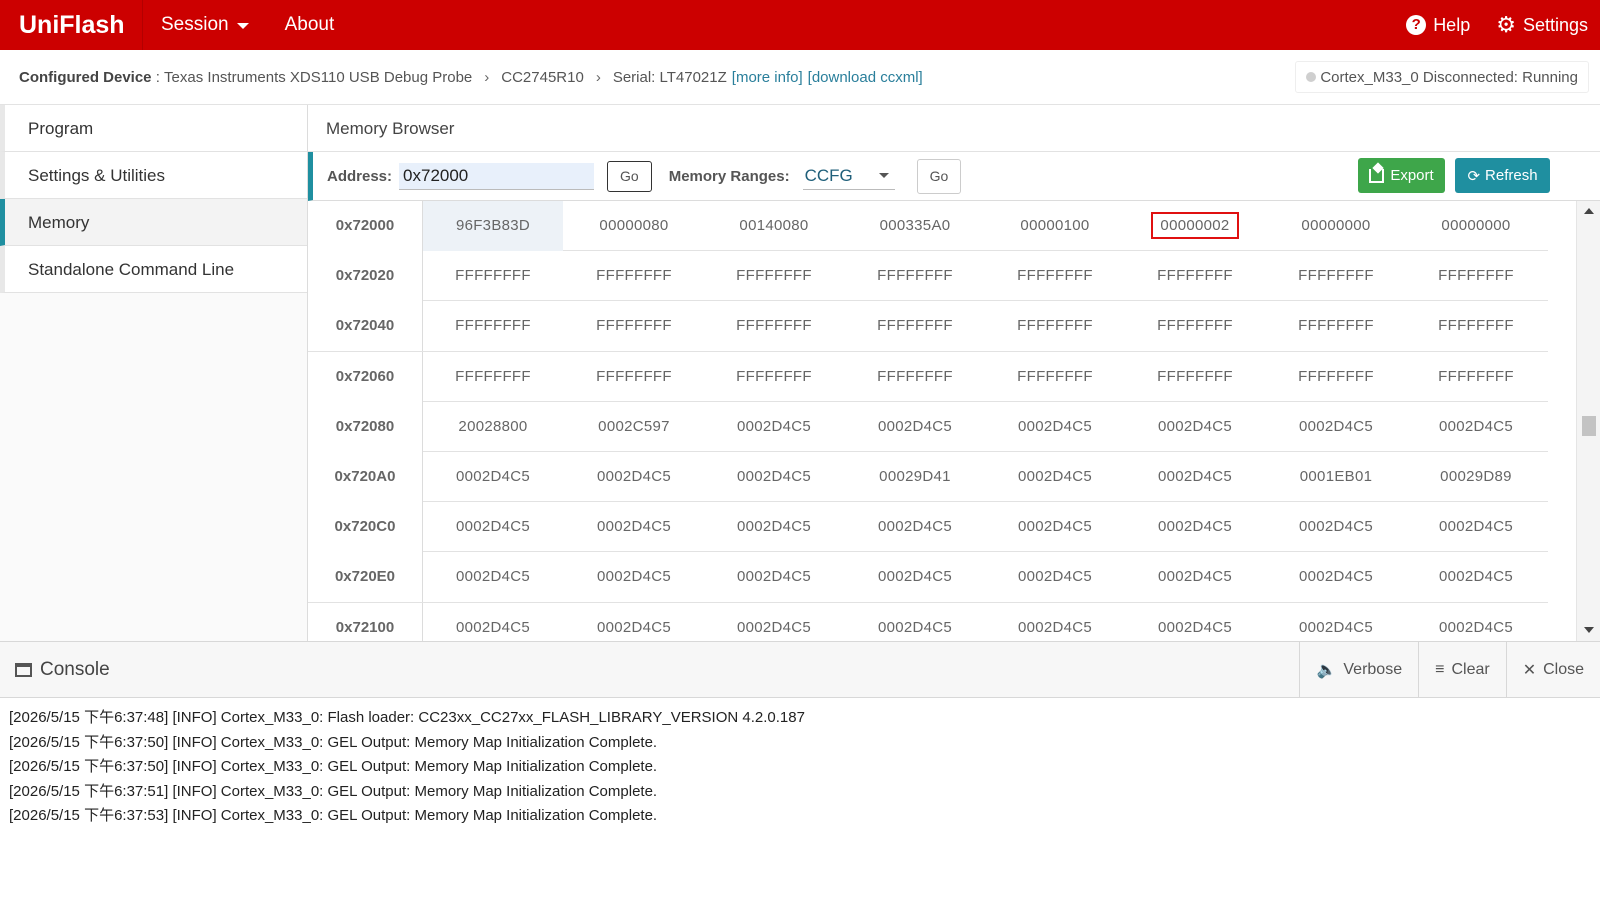 Image resolution: width=1600 pixels, height=902 pixels. What do you see at coordinates (865, 77) in the screenshot?
I see `download-ccxml-link: [download ccxml]` at bounding box center [865, 77].